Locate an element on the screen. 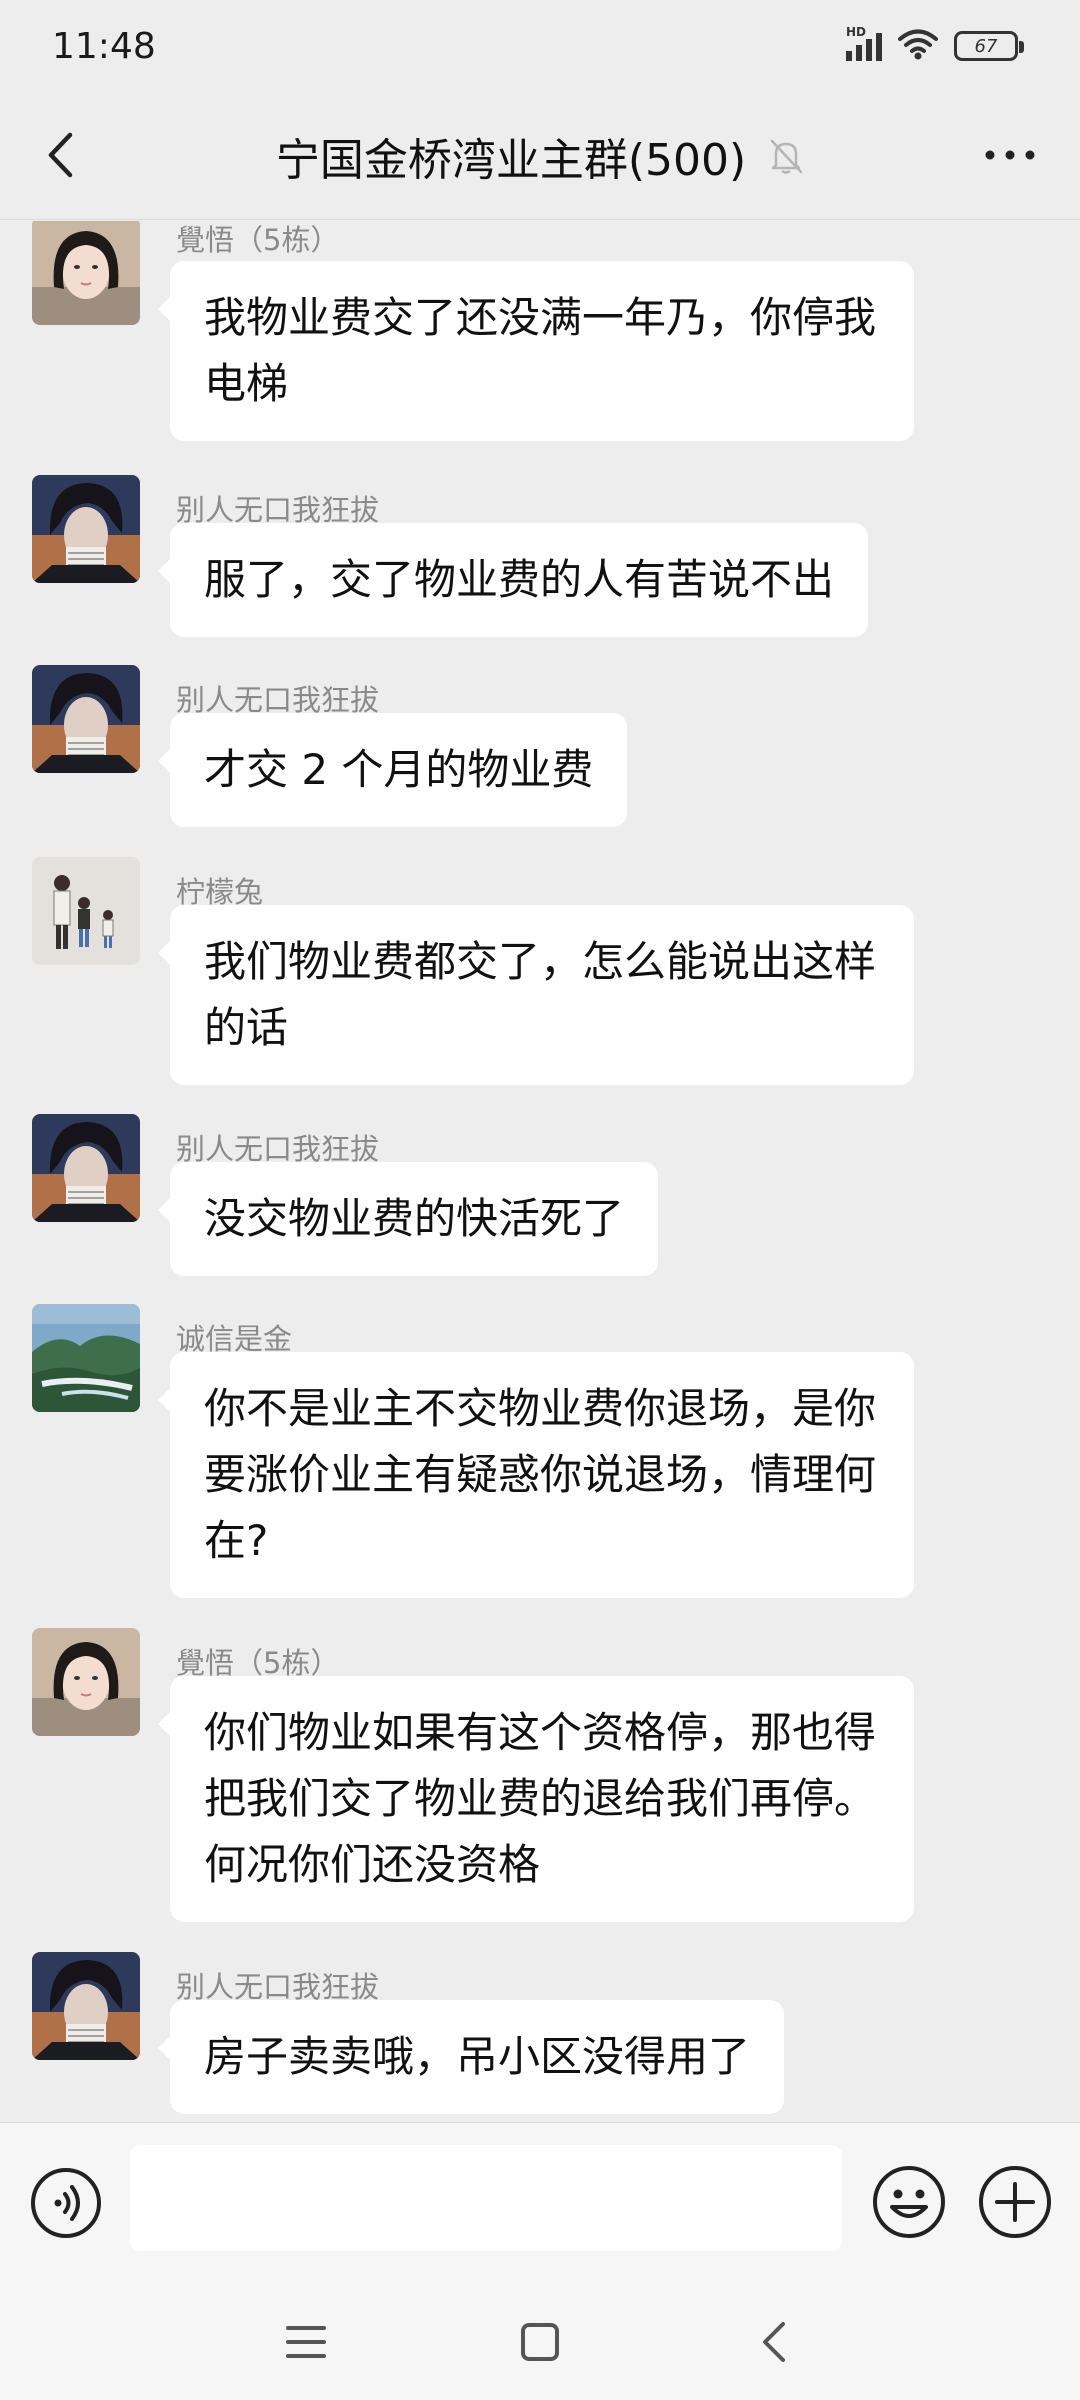 The height and width of the screenshot is (2400, 1080). sender-name: 覺悟（5栋） is located at coordinates (258, 240).